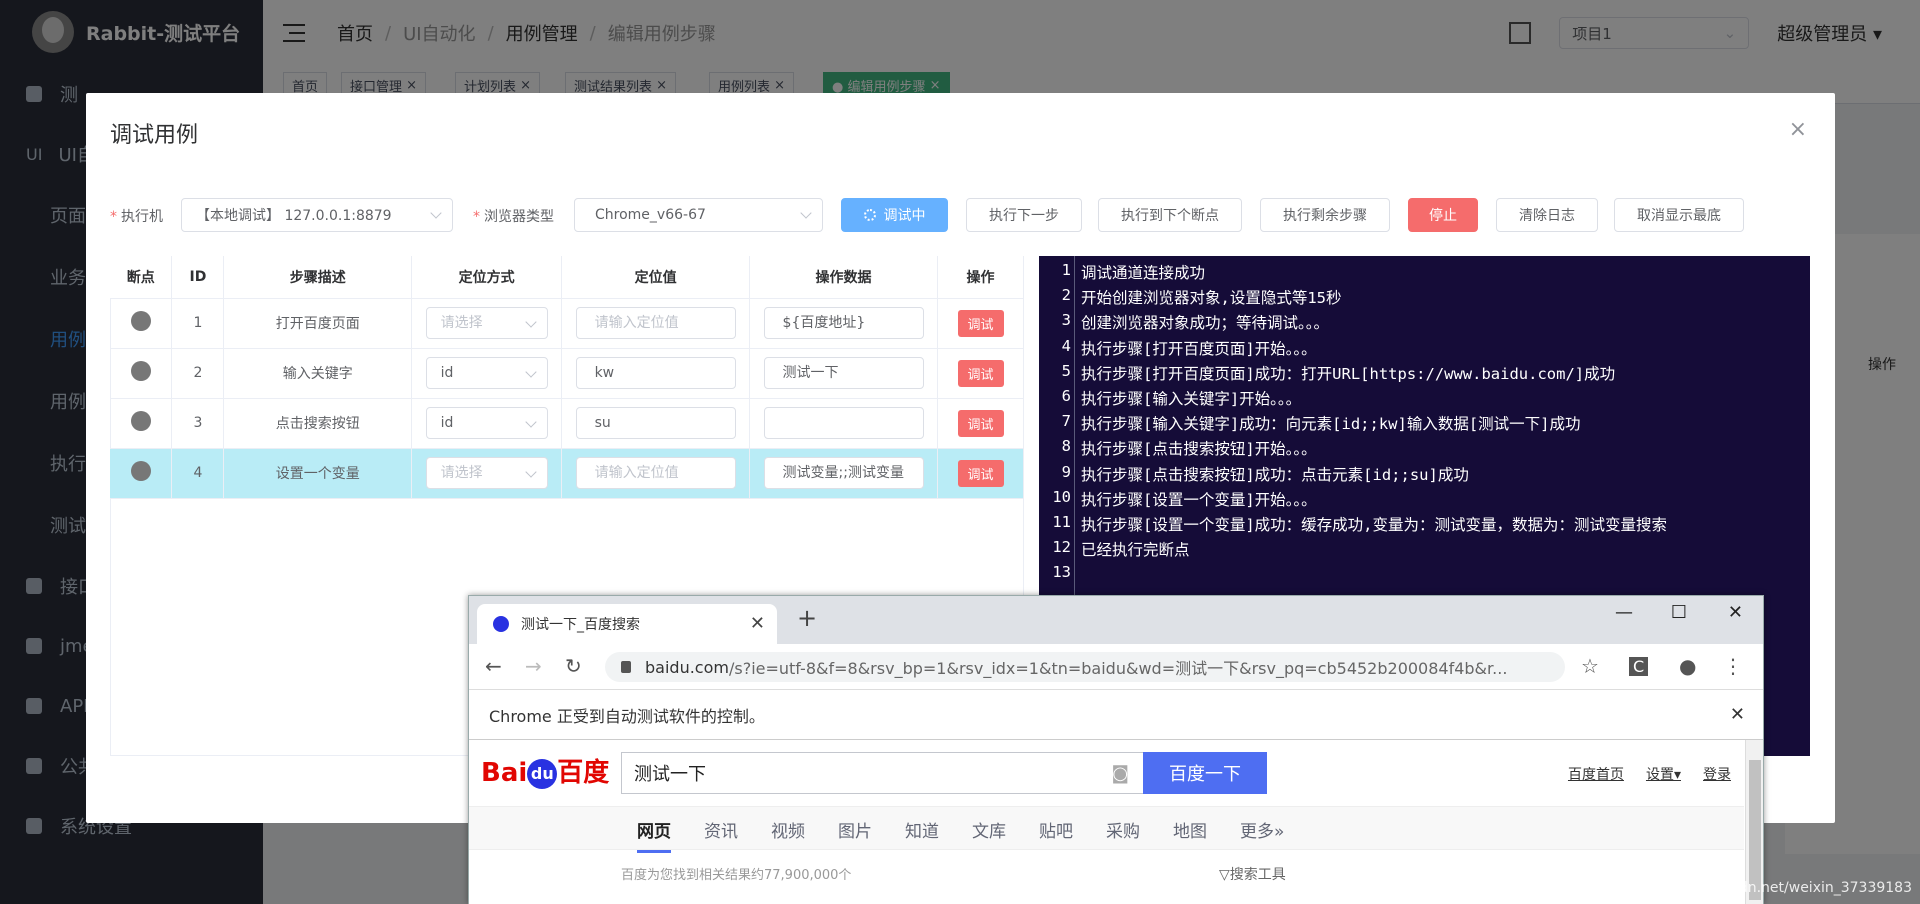 This screenshot has height=904, width=1920. Describe the element at coordinates (1120, 773) in the screenshot. I see `camera-icon: ◙` at that location.